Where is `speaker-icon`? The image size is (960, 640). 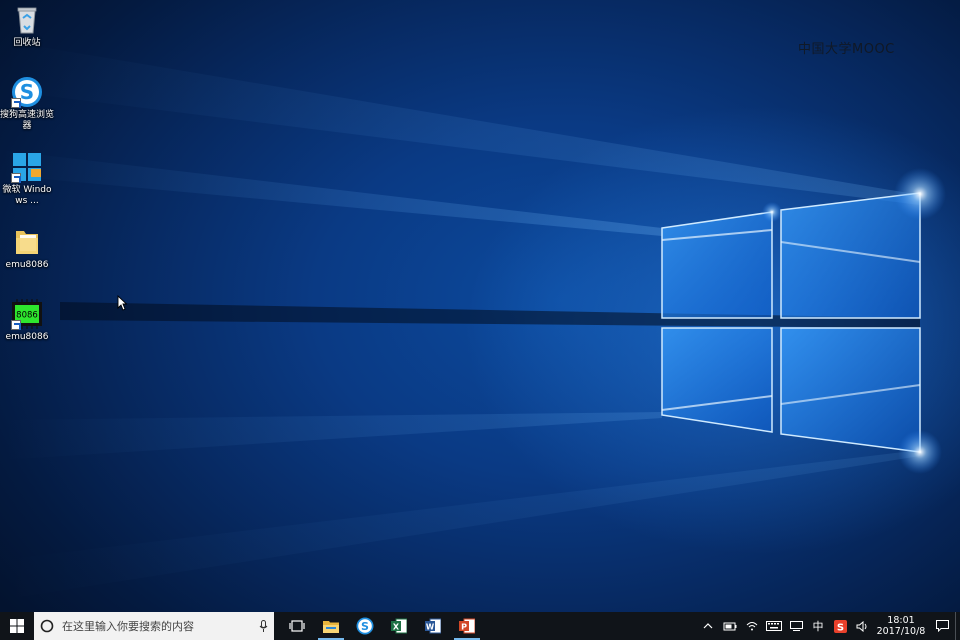 speaker-icon is located at coordinates (861, 626).